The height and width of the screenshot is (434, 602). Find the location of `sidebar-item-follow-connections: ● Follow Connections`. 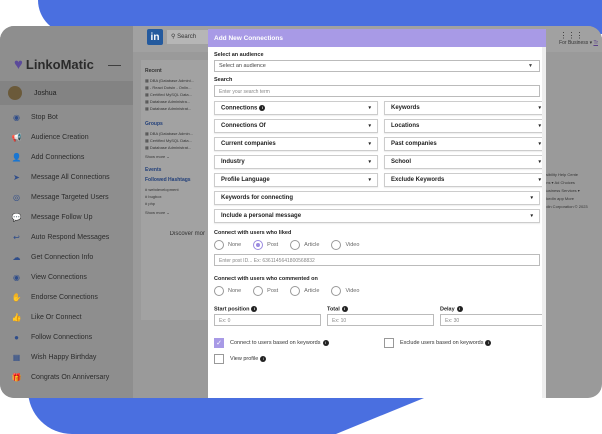

sidebar-item-follow-connections: ● Follow Connections is located at coordinates (66, 337).